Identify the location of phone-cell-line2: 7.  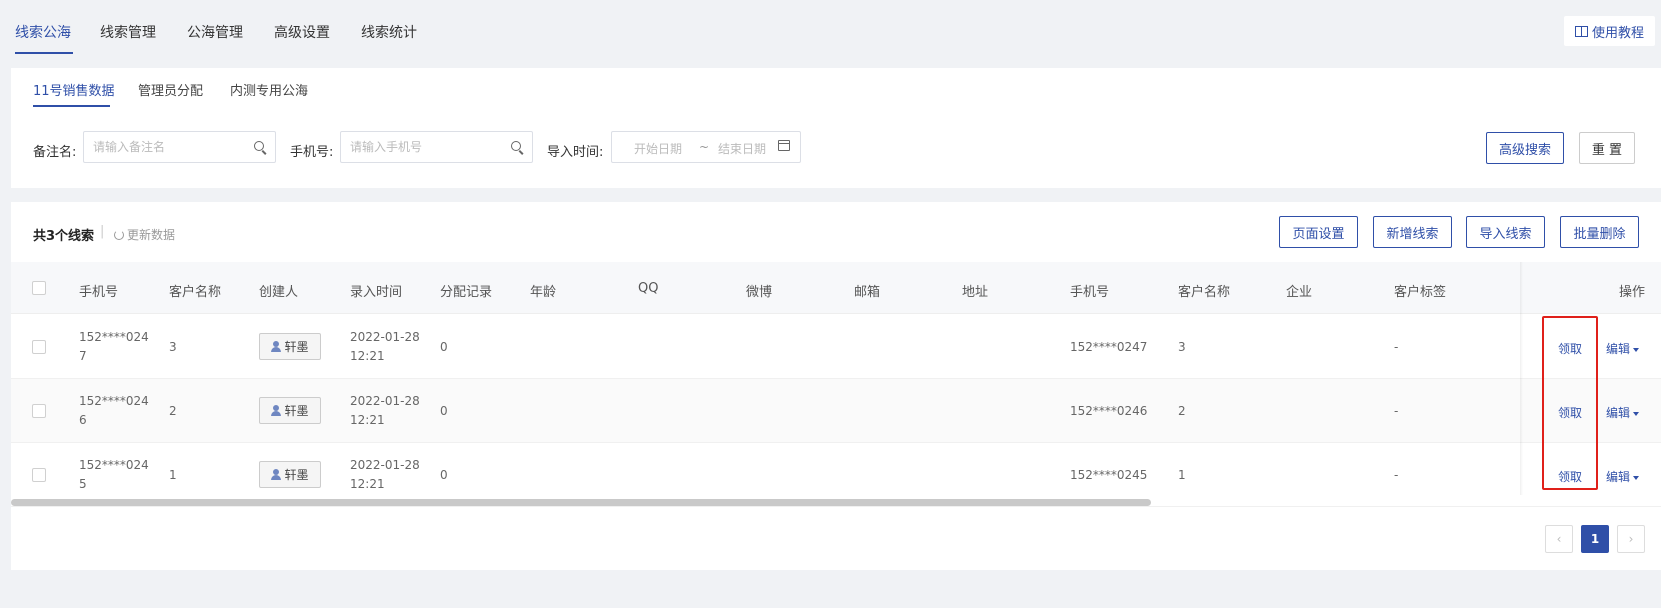
(83, 356).